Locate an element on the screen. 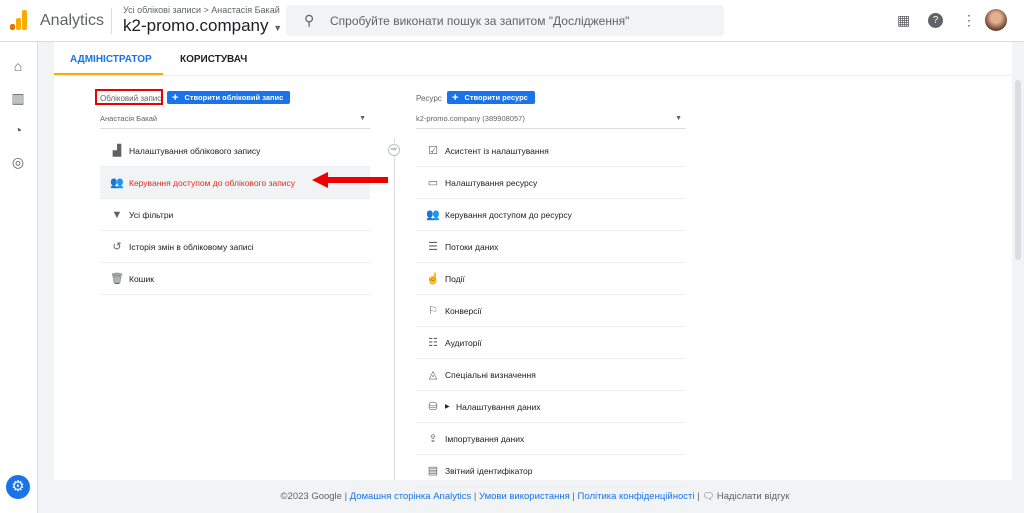  menu-item: ▟ Налаштування облікового запису is located at coordinates (235, 151).